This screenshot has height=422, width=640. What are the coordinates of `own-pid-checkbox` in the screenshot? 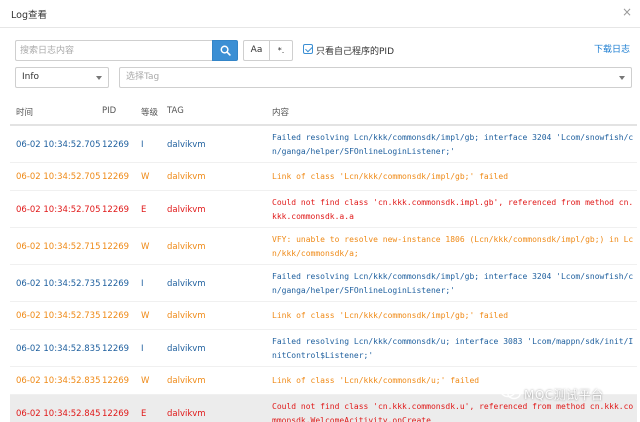 It's located at (308, 49).